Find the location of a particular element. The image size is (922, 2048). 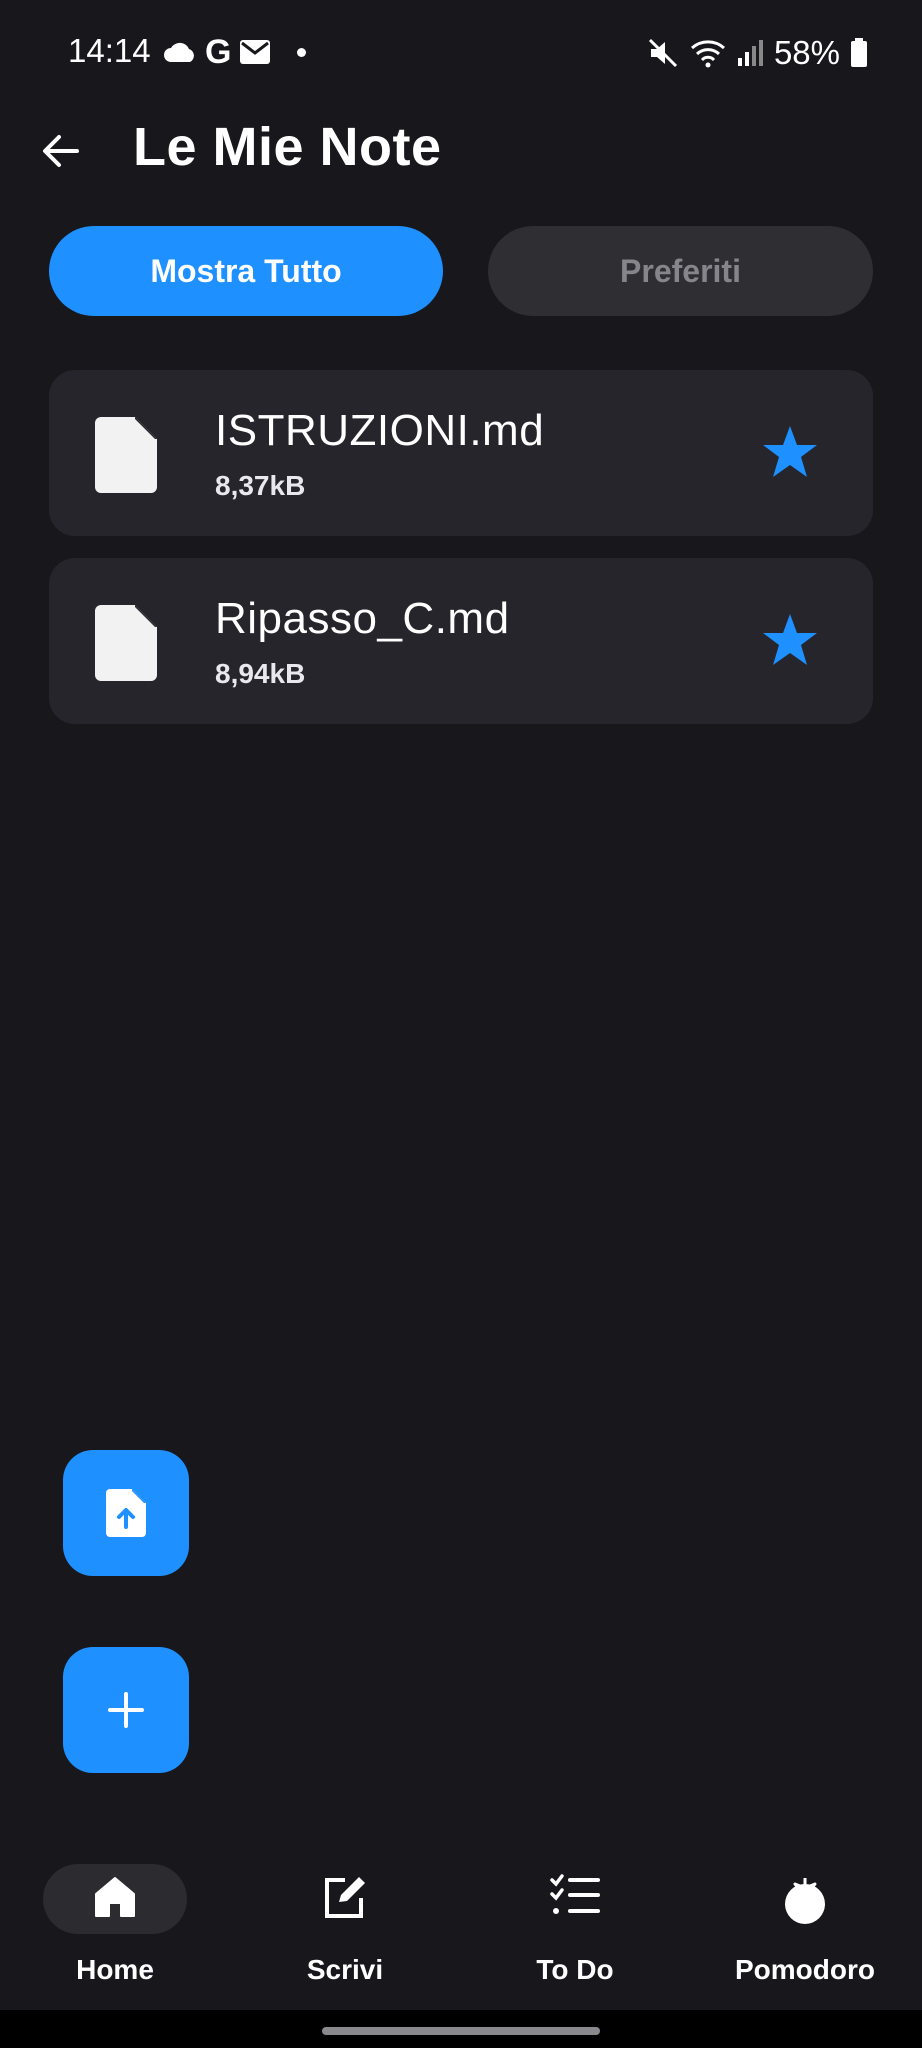

mail-icon is located at coordinates (255, 52).